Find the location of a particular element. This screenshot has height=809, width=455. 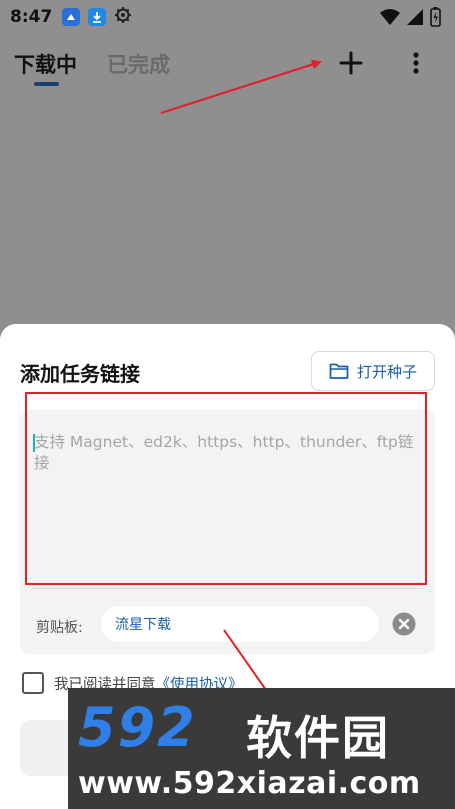

agreement-checkbox is located at coordinates (33, 683).